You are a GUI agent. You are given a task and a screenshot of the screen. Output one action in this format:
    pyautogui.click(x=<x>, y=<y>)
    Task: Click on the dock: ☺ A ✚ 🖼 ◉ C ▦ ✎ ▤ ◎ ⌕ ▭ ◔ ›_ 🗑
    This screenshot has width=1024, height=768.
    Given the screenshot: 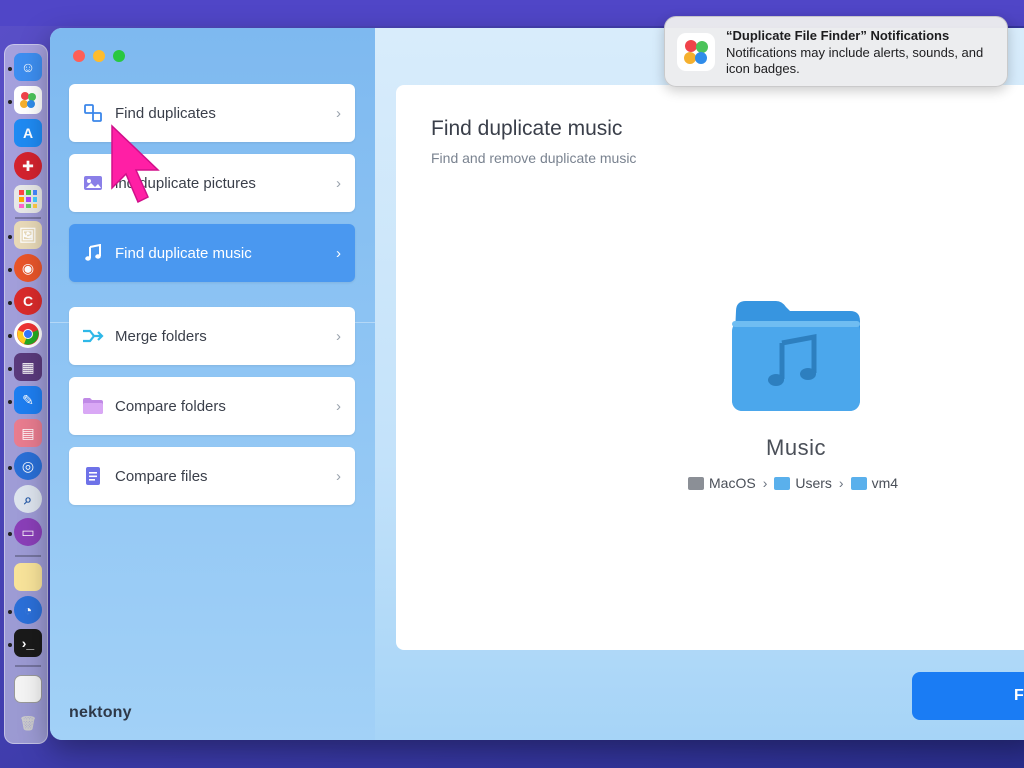 What is the action you would take?
    pyautogui.click(x=26, y=394)
    